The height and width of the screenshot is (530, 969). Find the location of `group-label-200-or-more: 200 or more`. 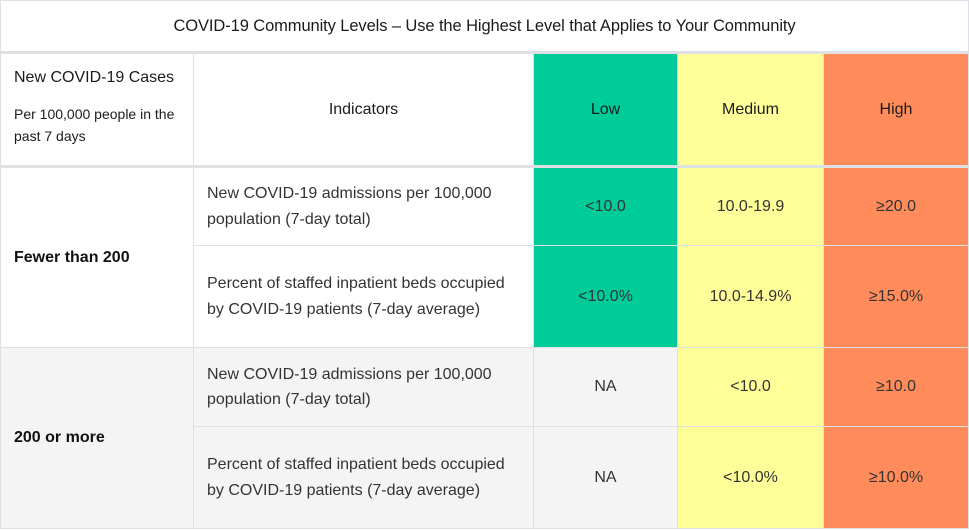

group-label-200-or-more: 200 or more is located at coordinates (97, 438).